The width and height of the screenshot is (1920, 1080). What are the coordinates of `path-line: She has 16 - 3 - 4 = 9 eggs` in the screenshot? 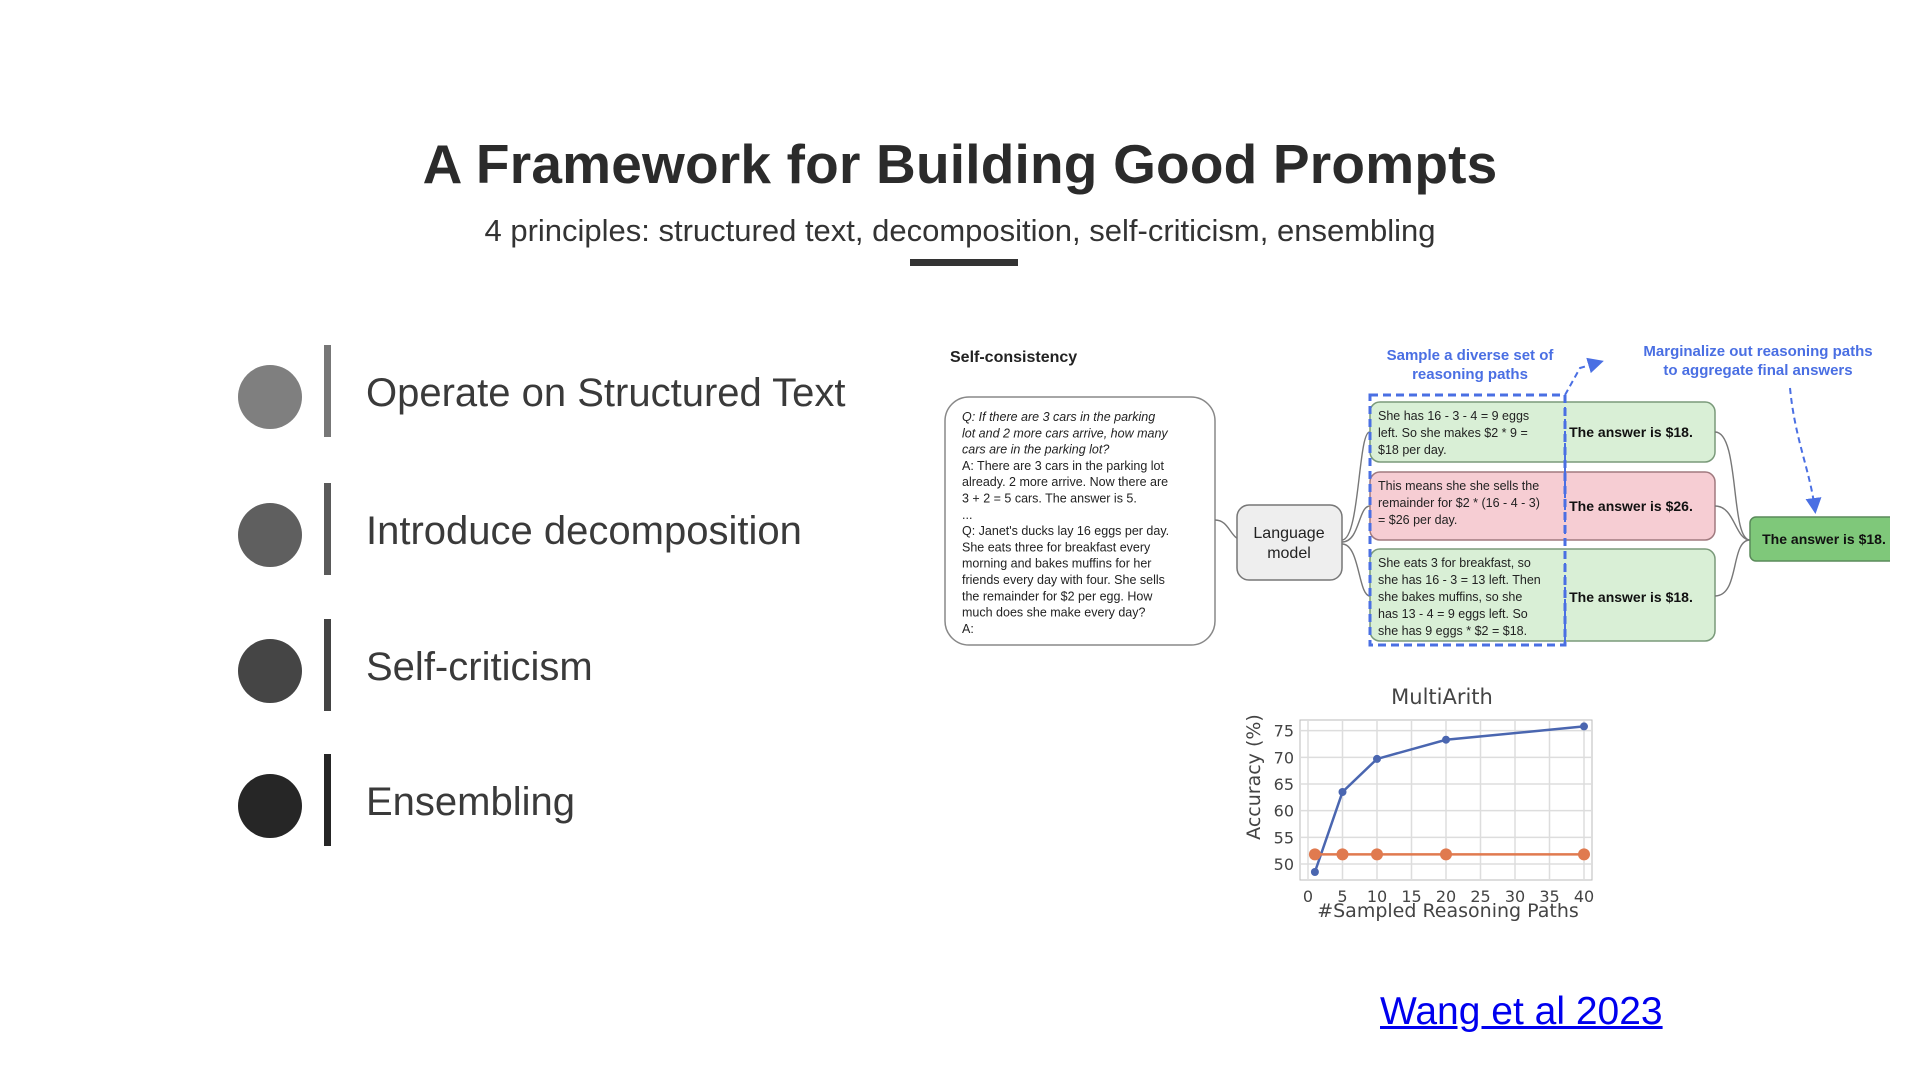 It's located at (1453, 416).